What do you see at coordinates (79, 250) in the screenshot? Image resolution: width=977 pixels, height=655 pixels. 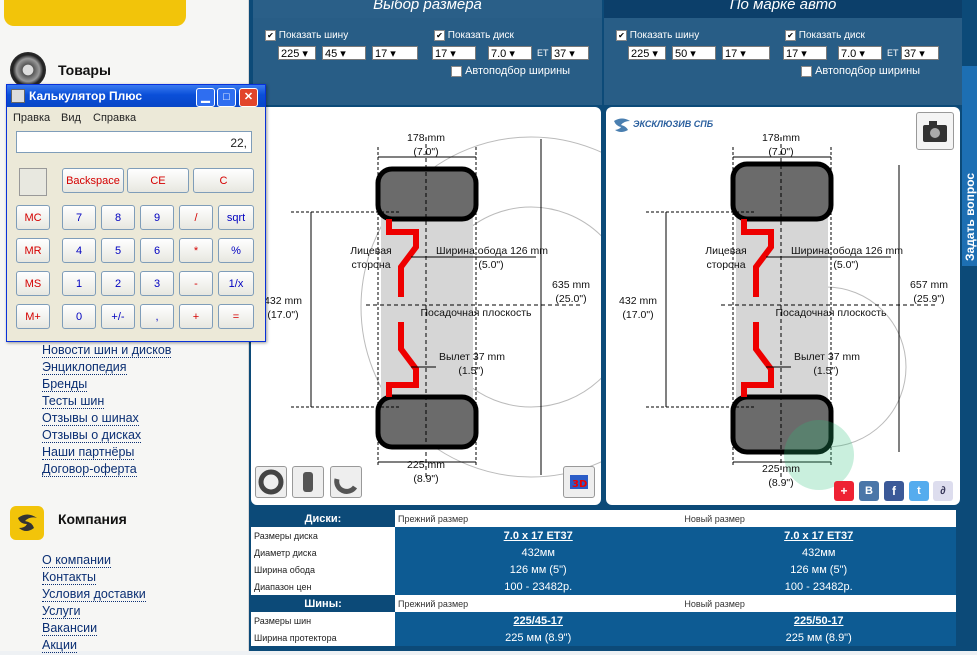 I see `digit-4-button: 4` at bounding box center [79, 250].